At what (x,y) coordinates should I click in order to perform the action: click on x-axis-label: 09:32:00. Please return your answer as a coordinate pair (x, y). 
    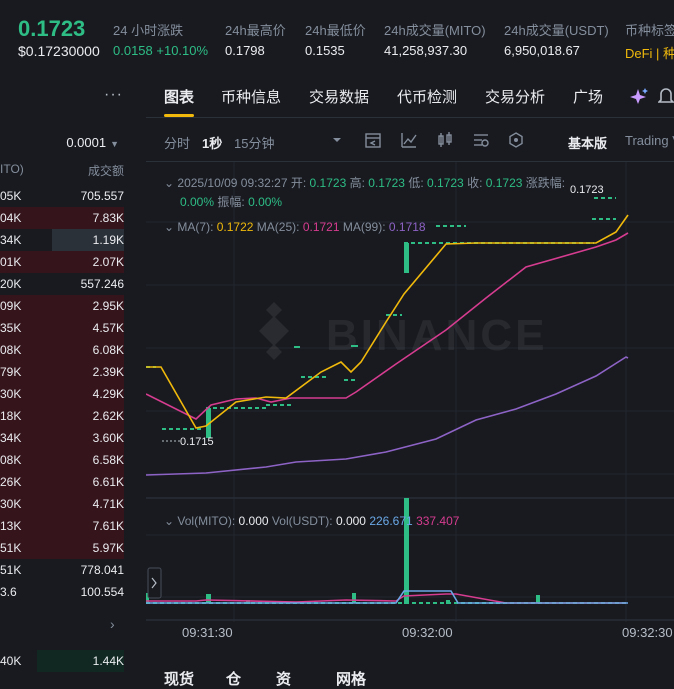
    Looking at the image, I should click on (427, 632).